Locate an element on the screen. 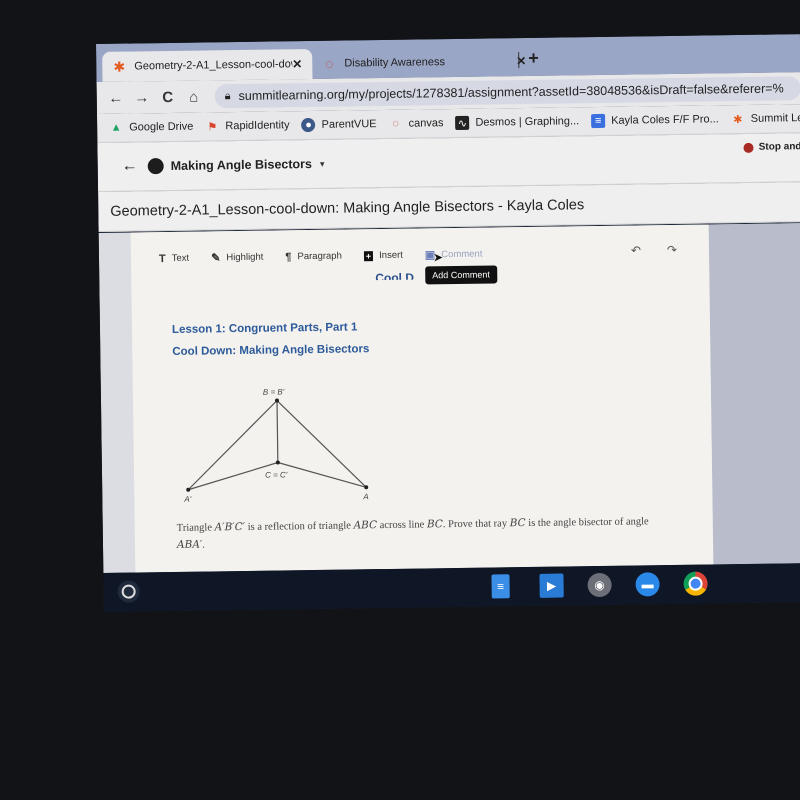 The image size is (800, 800). launcher-button is located at coordinates (128, 591).